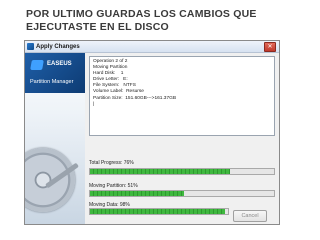 Image resolution: width=320 pixels, height=240 pixels. I want to click on moving-data-bar, so click(159, 211).